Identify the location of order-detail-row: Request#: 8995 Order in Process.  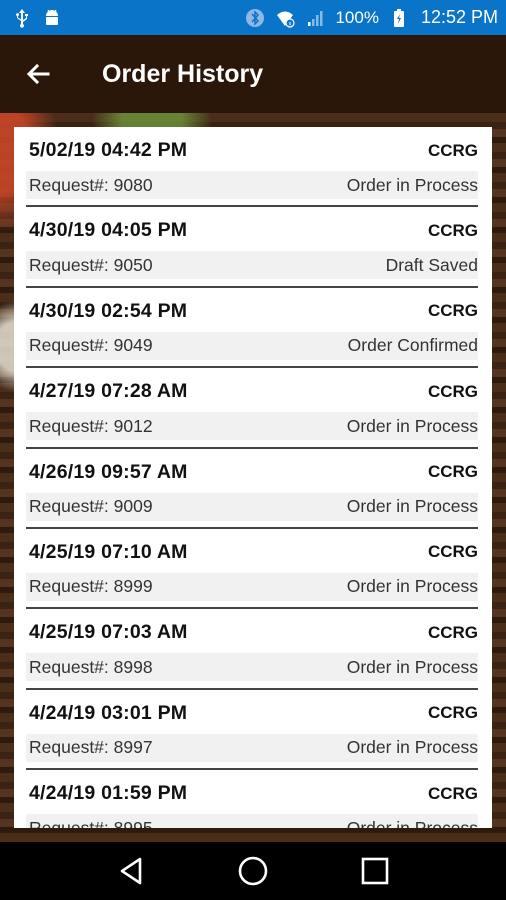
(252, 821).